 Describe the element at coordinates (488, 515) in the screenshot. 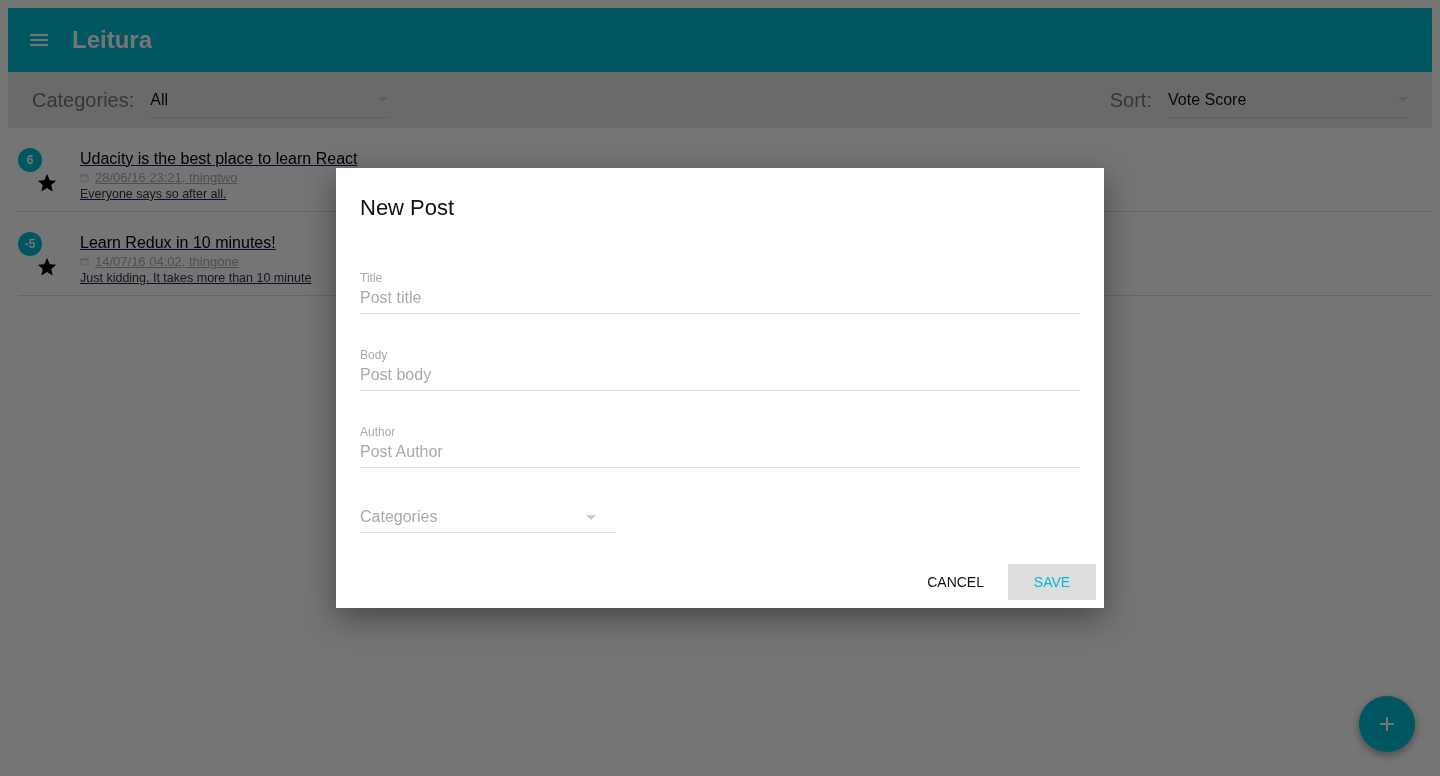

I see `categories-select: Categories` at that location.